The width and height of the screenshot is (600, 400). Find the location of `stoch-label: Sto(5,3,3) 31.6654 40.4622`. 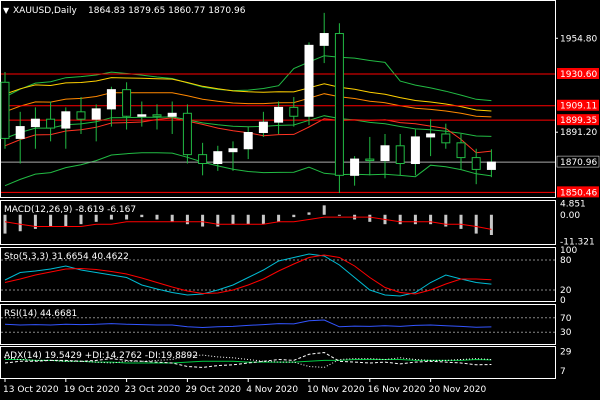

stoch-label: Sto(5,3,3) 31.6654 40.4622 is located at coordinates (66, 257).